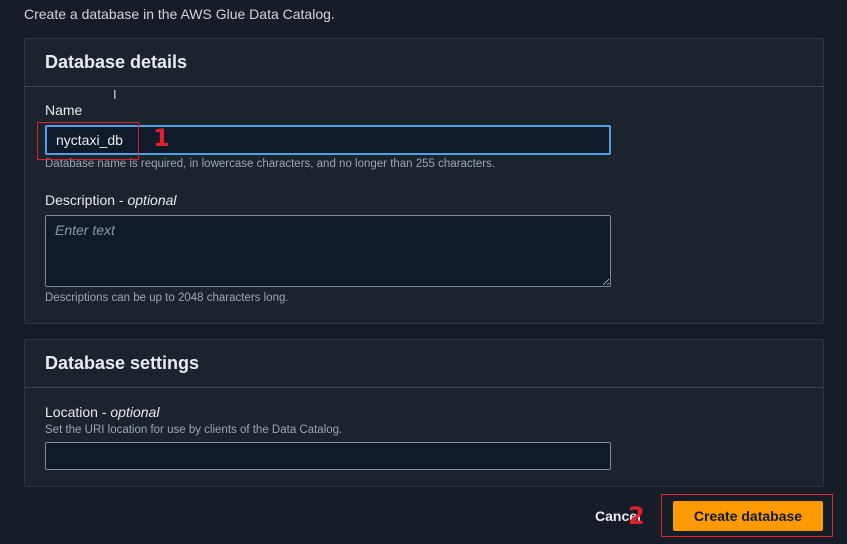  I want to click on create-database-button: Create database, so click(748, 516).